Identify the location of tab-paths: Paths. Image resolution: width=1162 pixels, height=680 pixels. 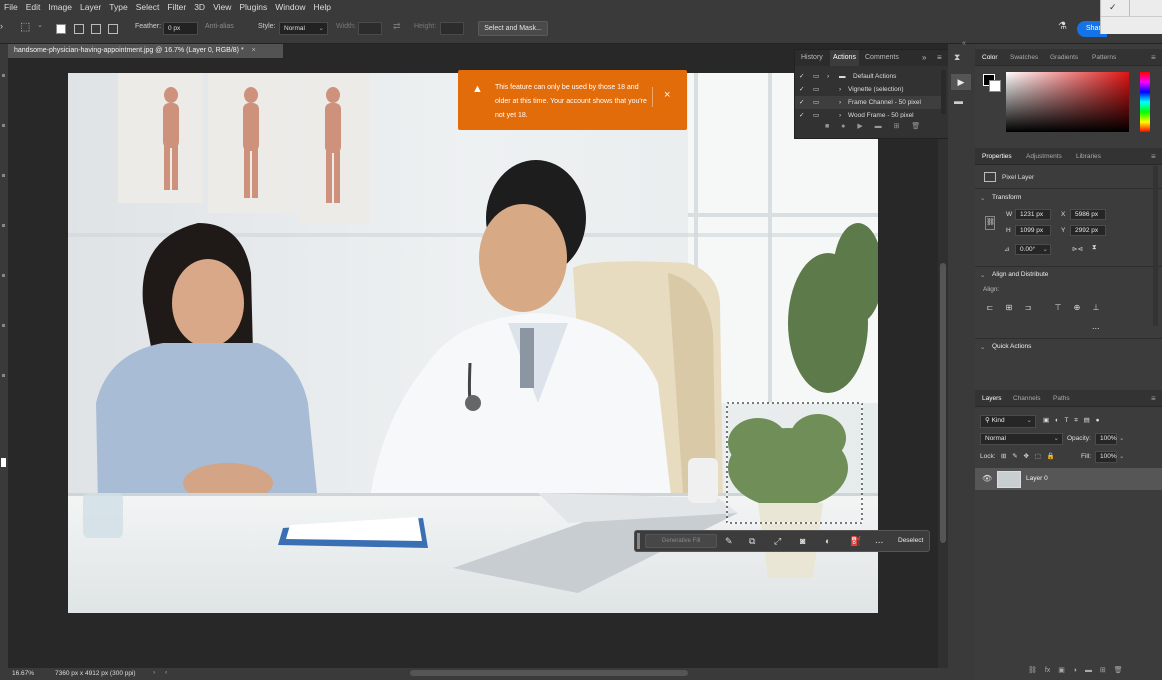
(1061, 398).